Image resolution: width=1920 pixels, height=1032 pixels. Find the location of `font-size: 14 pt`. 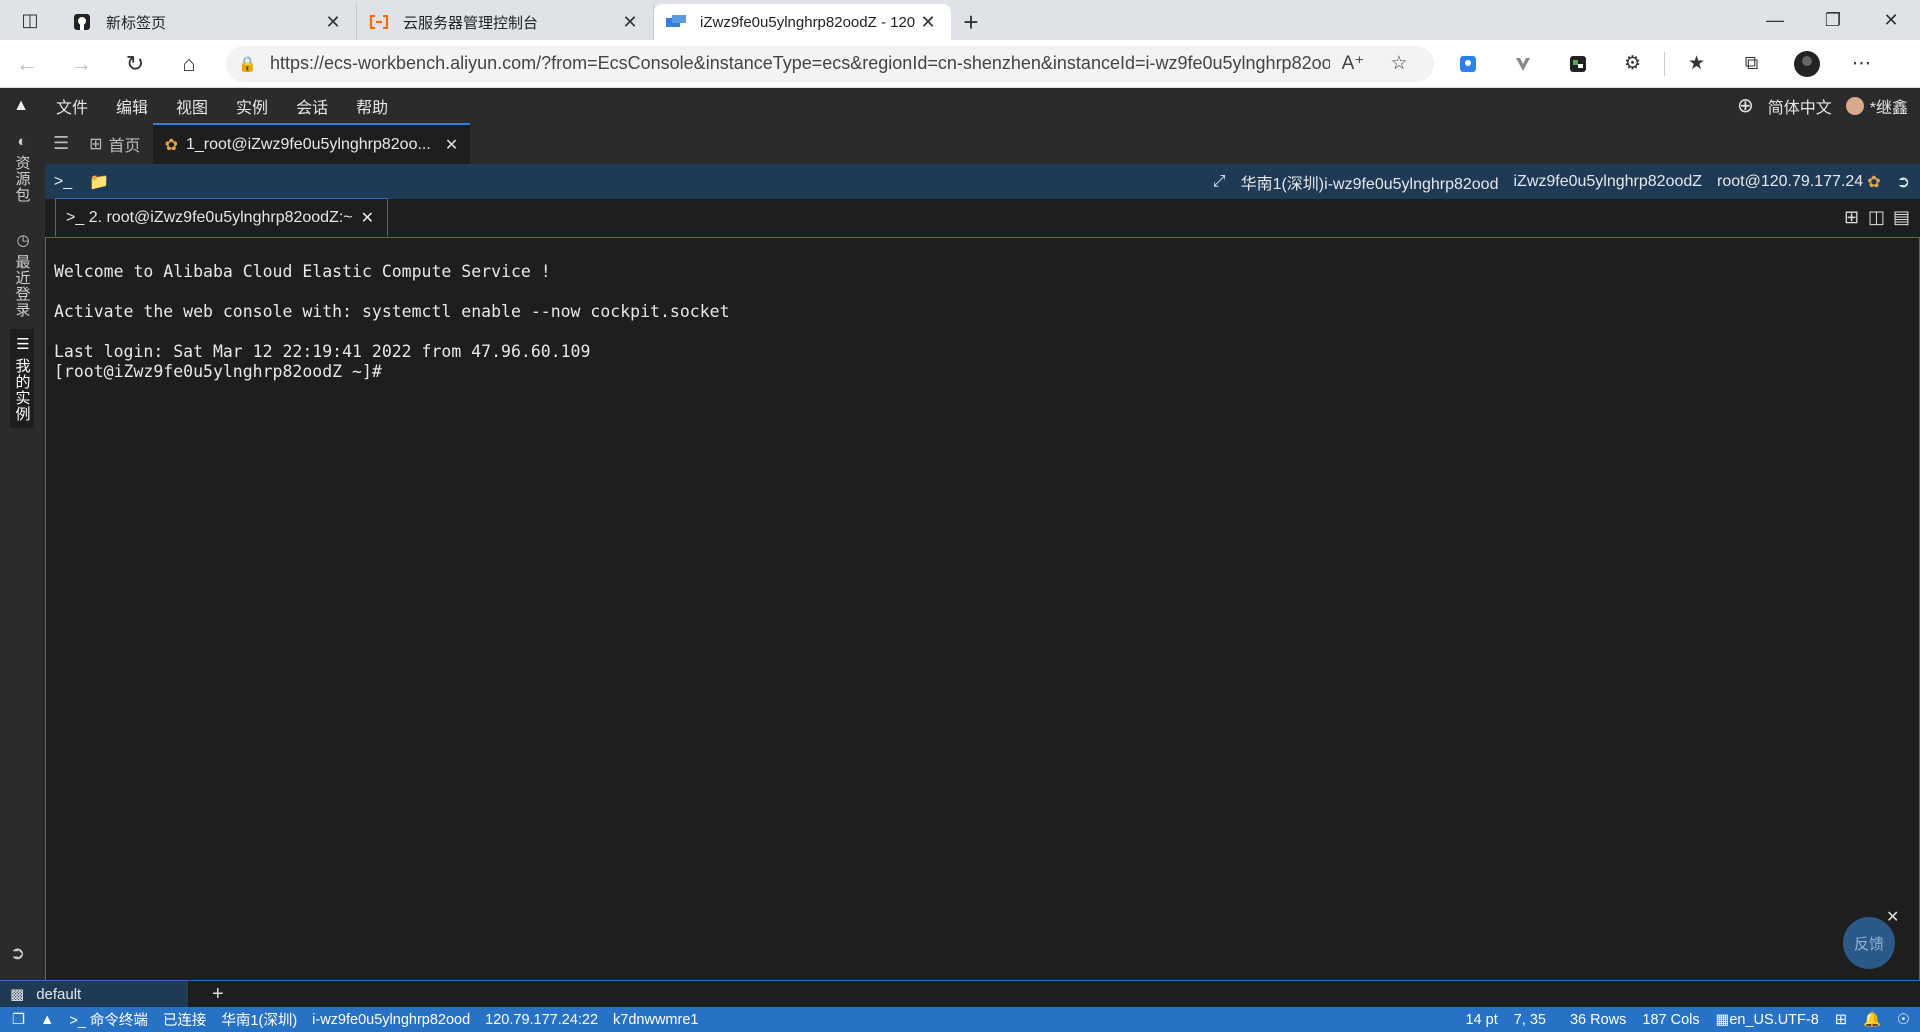

font-size: 14 pt is located at coordinates (1481, 1020).